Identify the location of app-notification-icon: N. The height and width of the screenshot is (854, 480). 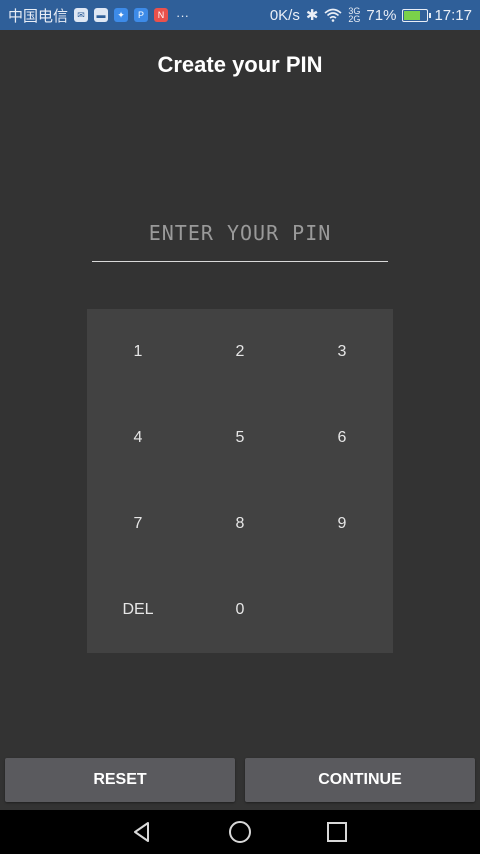
(161, 15).